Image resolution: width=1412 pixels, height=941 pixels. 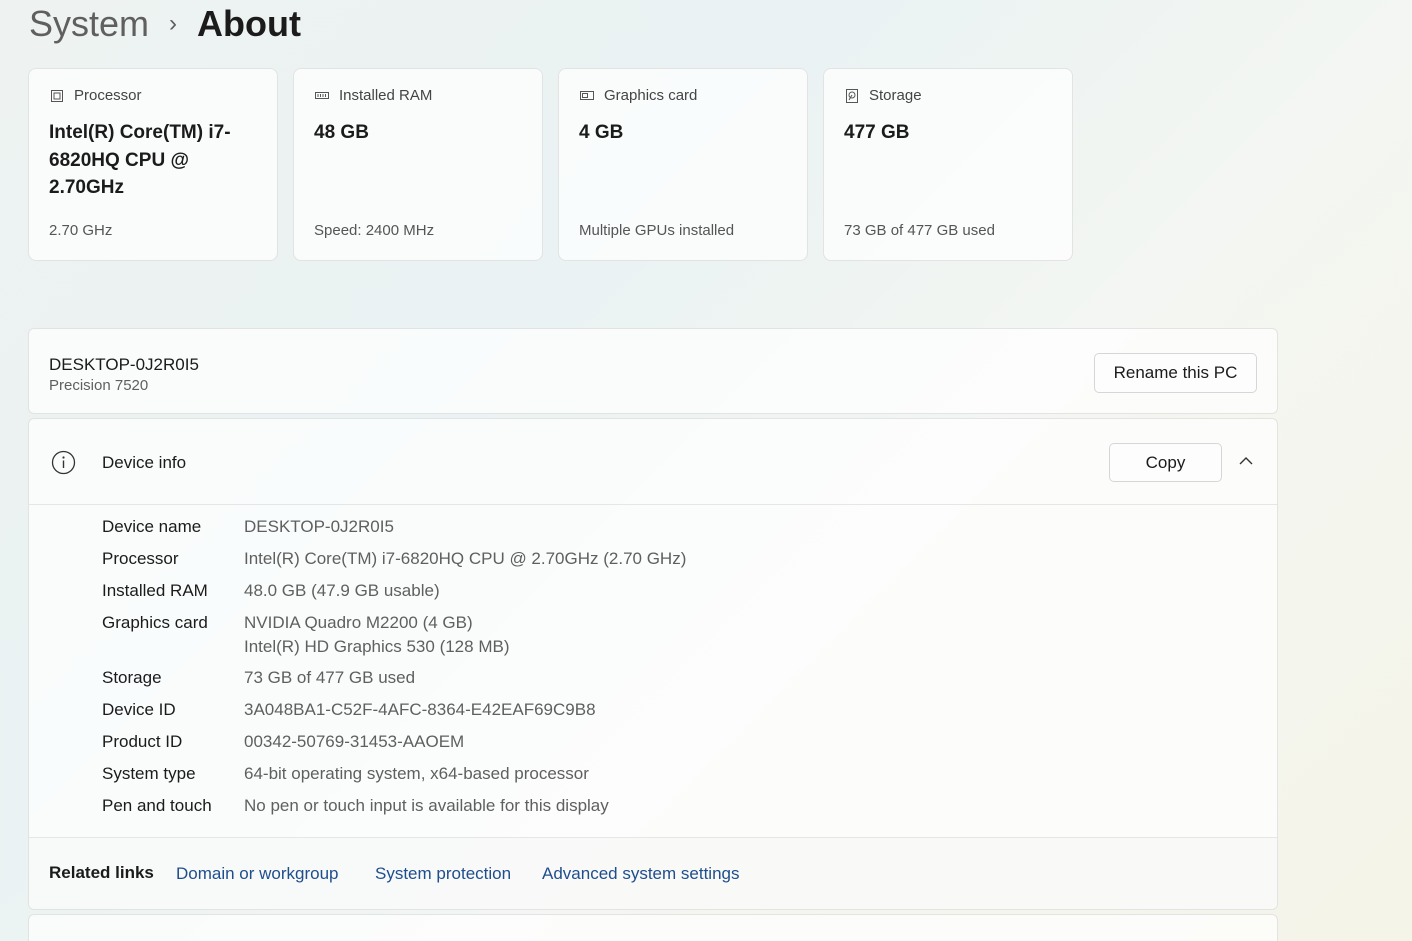 I want to click on device-info-header: Device info Copy, so click(x=653, y=462).